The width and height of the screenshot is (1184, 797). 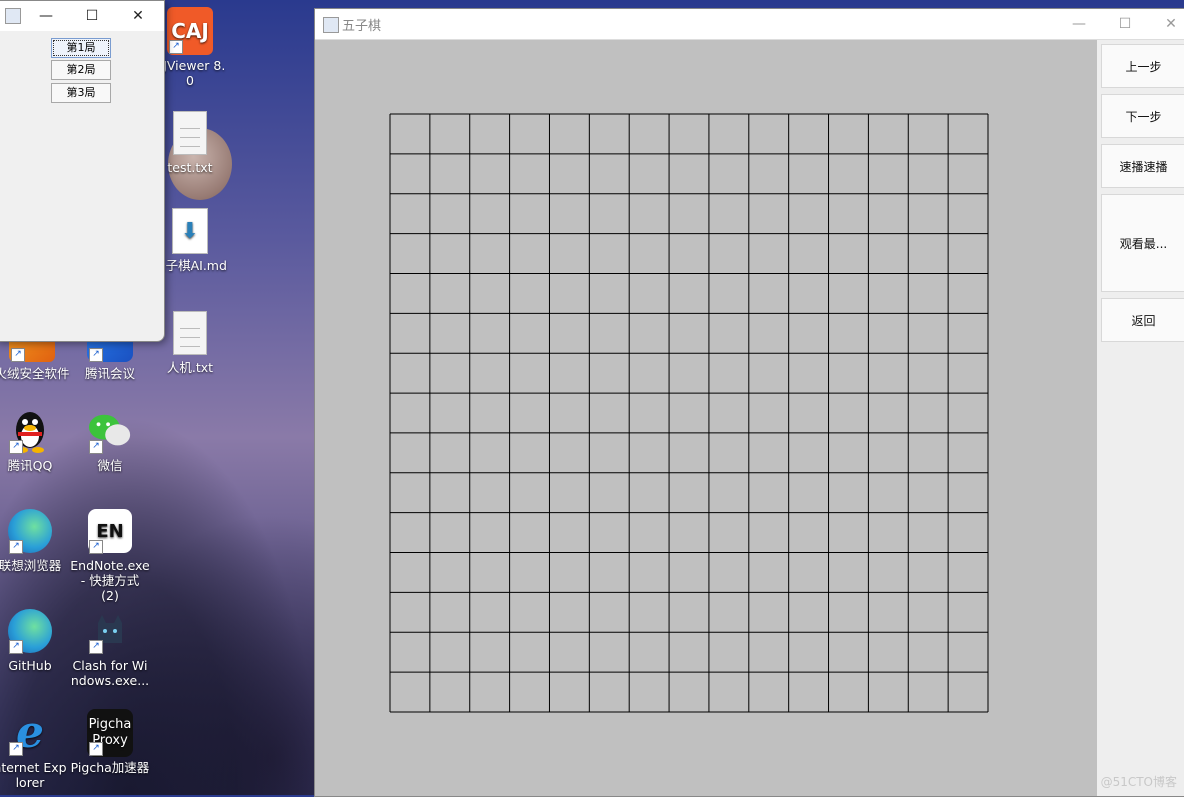 I want to click on level-1-button: 第1局, so click(x=81, y=48).